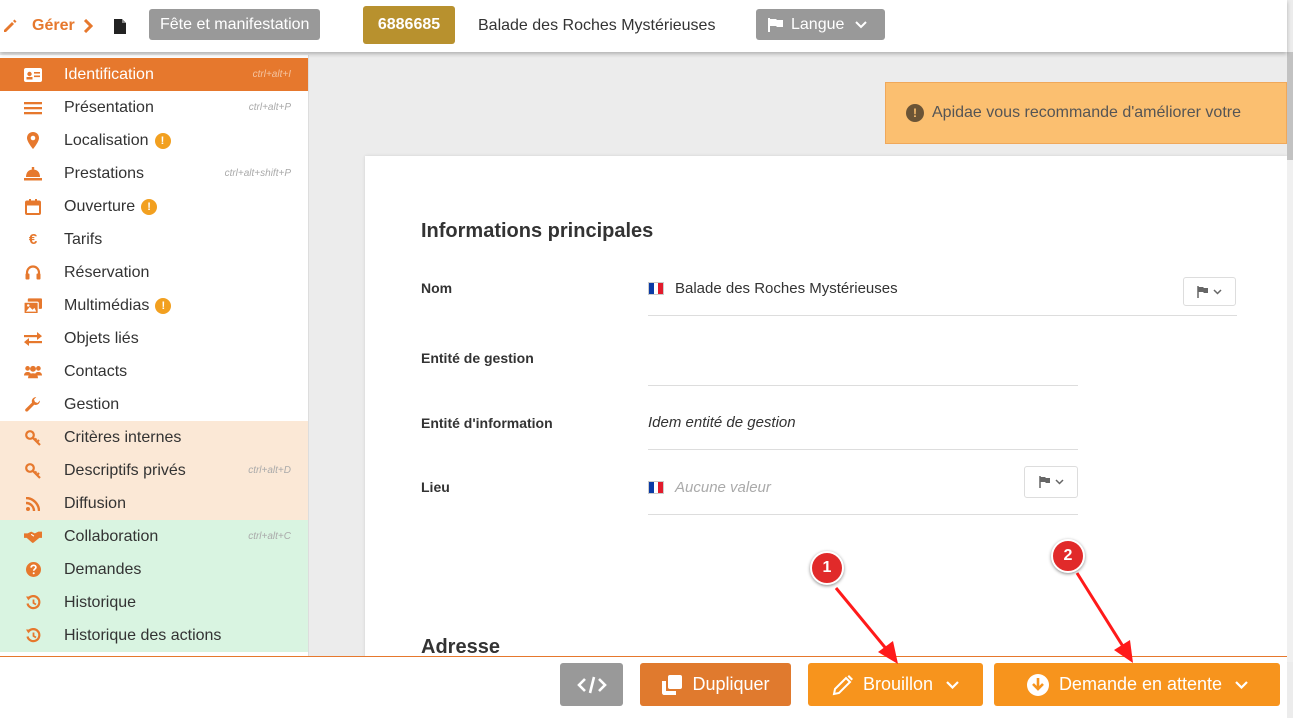  Describe the element at coordinates (33, 273) in the screenshot. I see `headset-icon` at that location.